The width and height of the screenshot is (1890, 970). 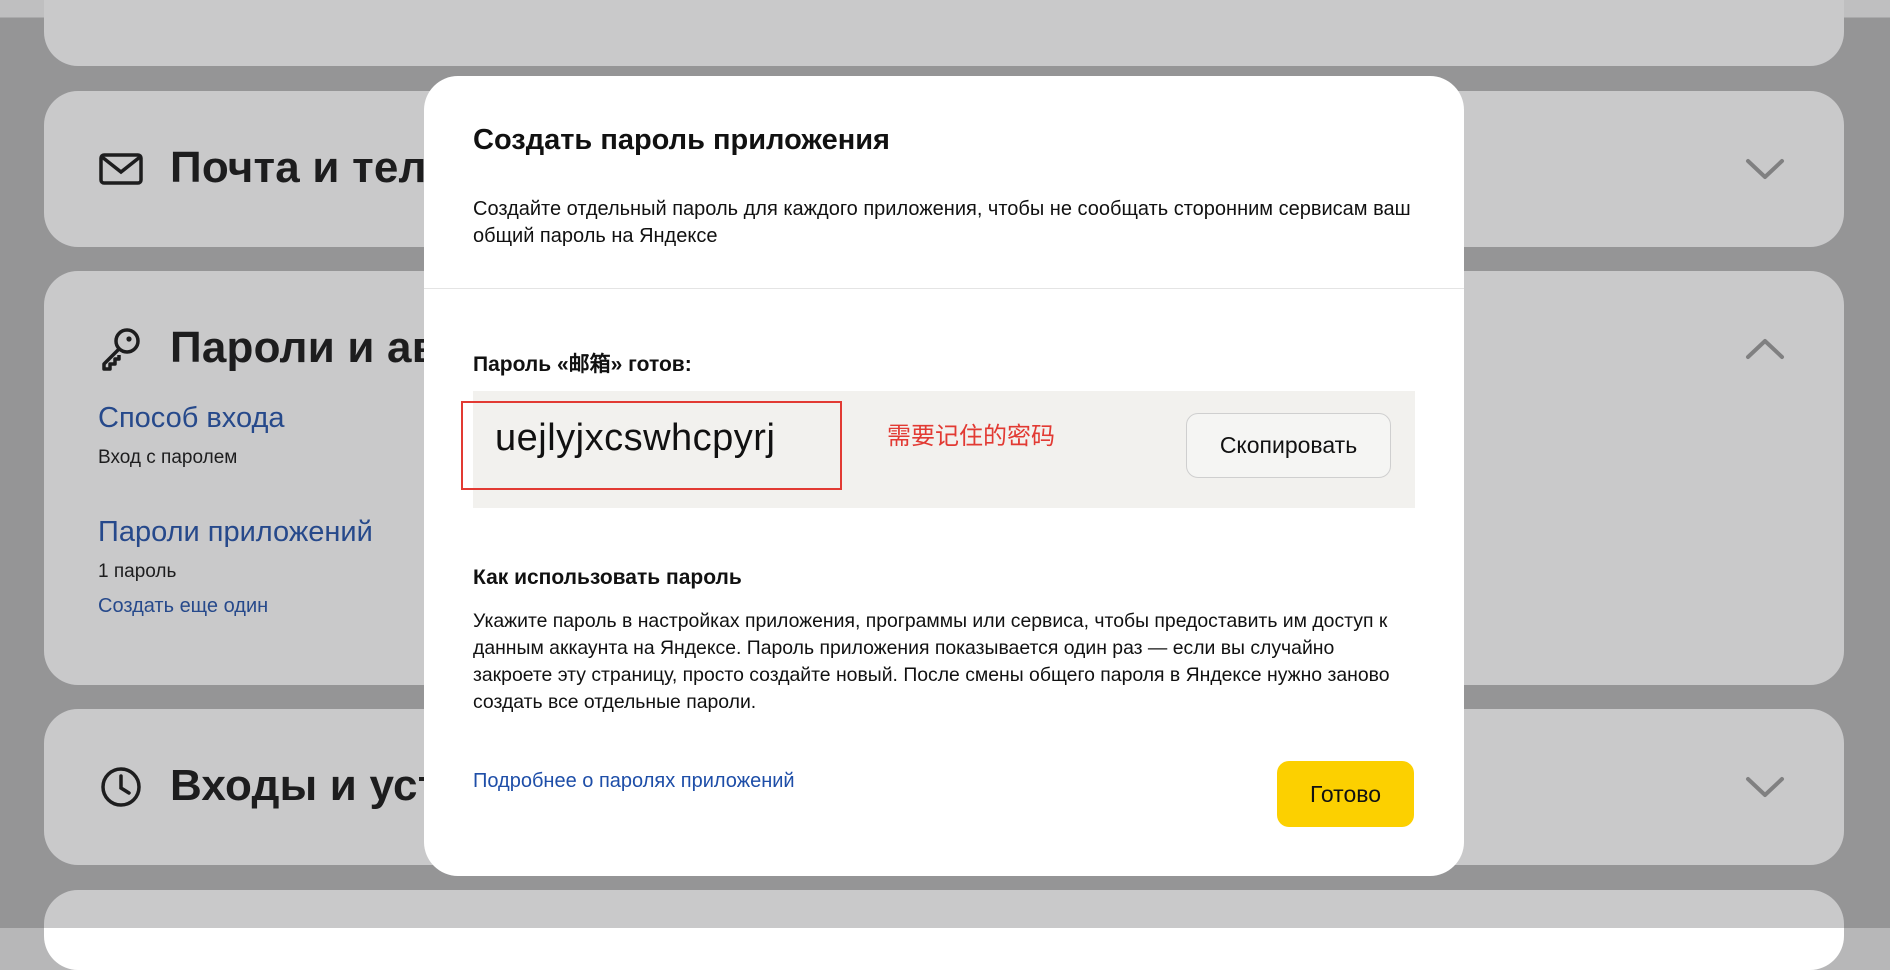 I want to click on dialog-title: Создать пароль приложения, so click(x=681, y=140).